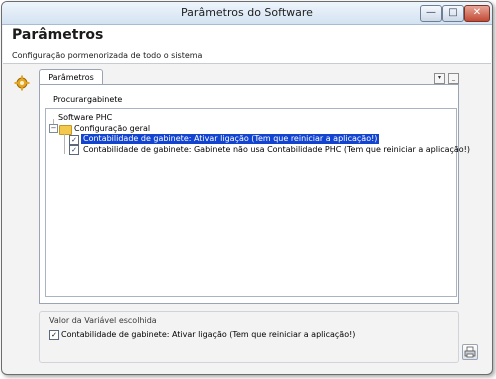  I want to click on chevron-down-icon: ▾, so click(439, 78).